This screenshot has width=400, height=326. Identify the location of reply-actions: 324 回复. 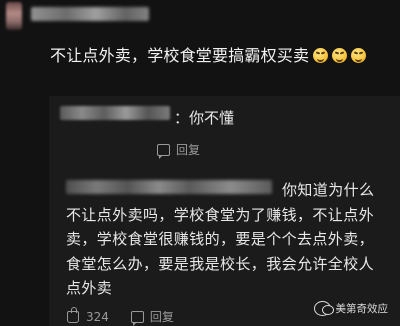
(120, 316).